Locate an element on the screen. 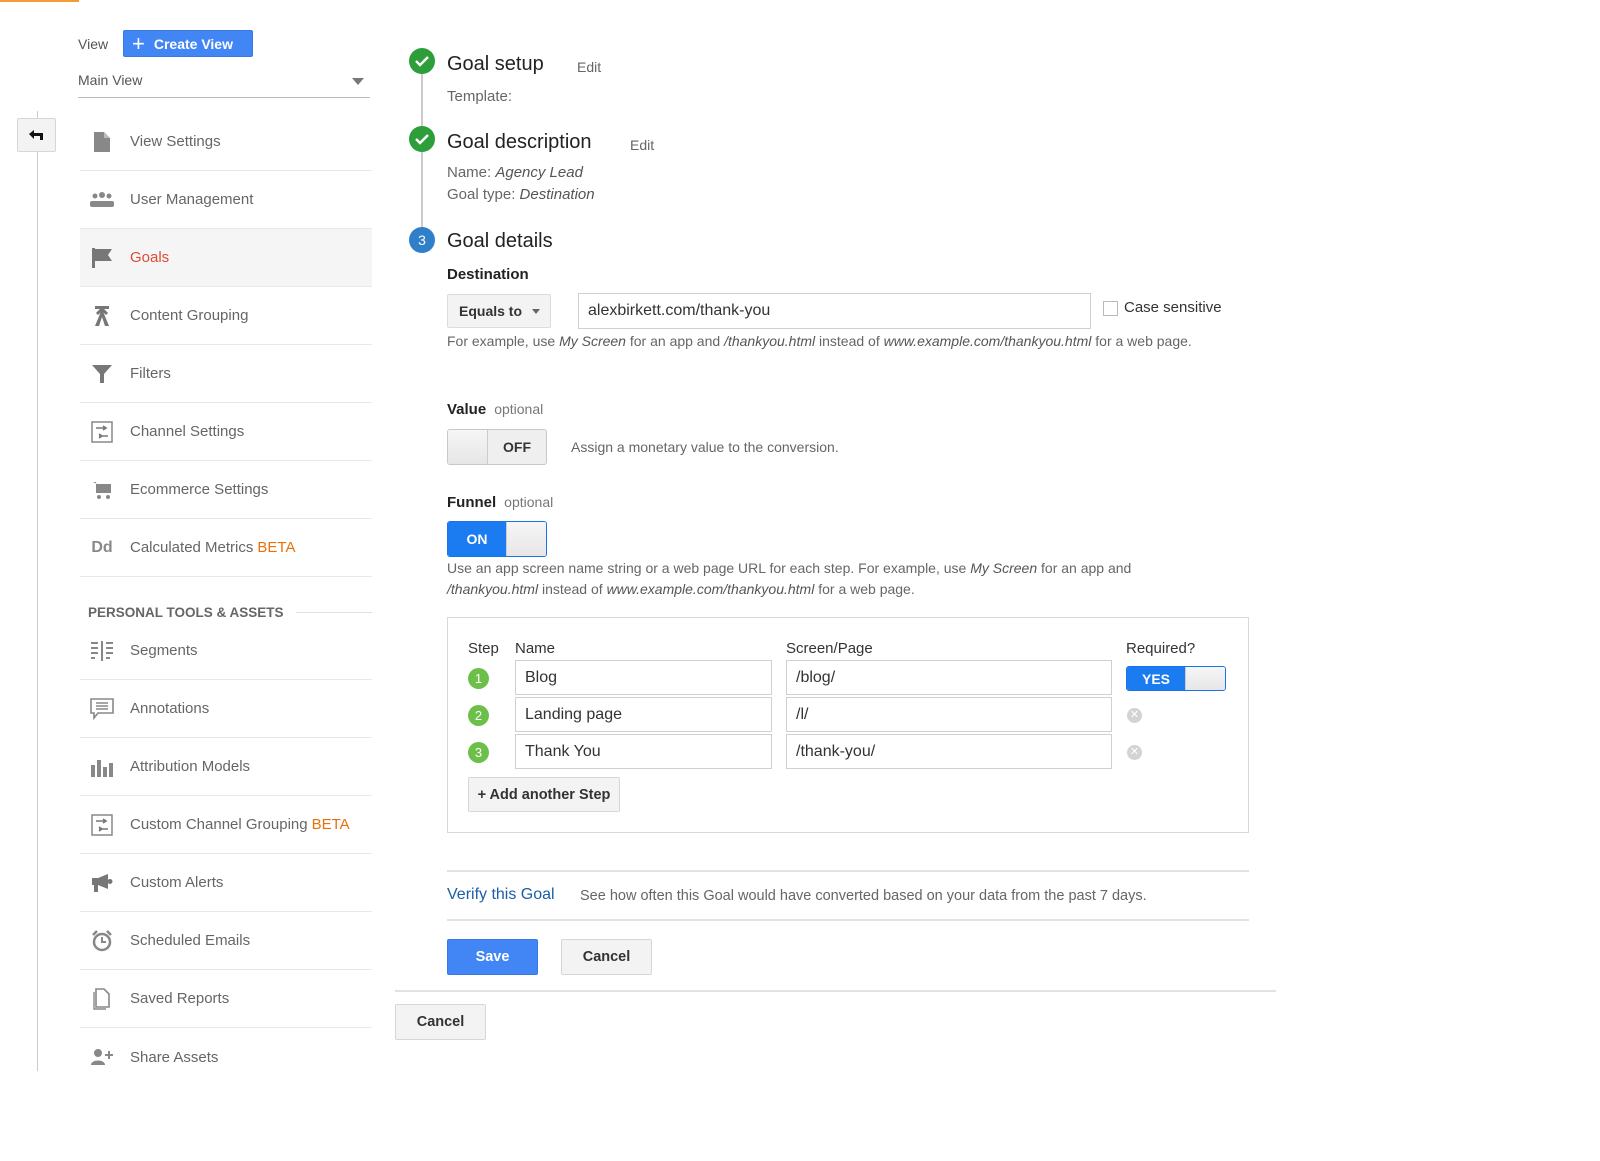 The image size is (1600, 1161). nav-item-attribution-models: Attribution Models is located at coordinates (226, 767).